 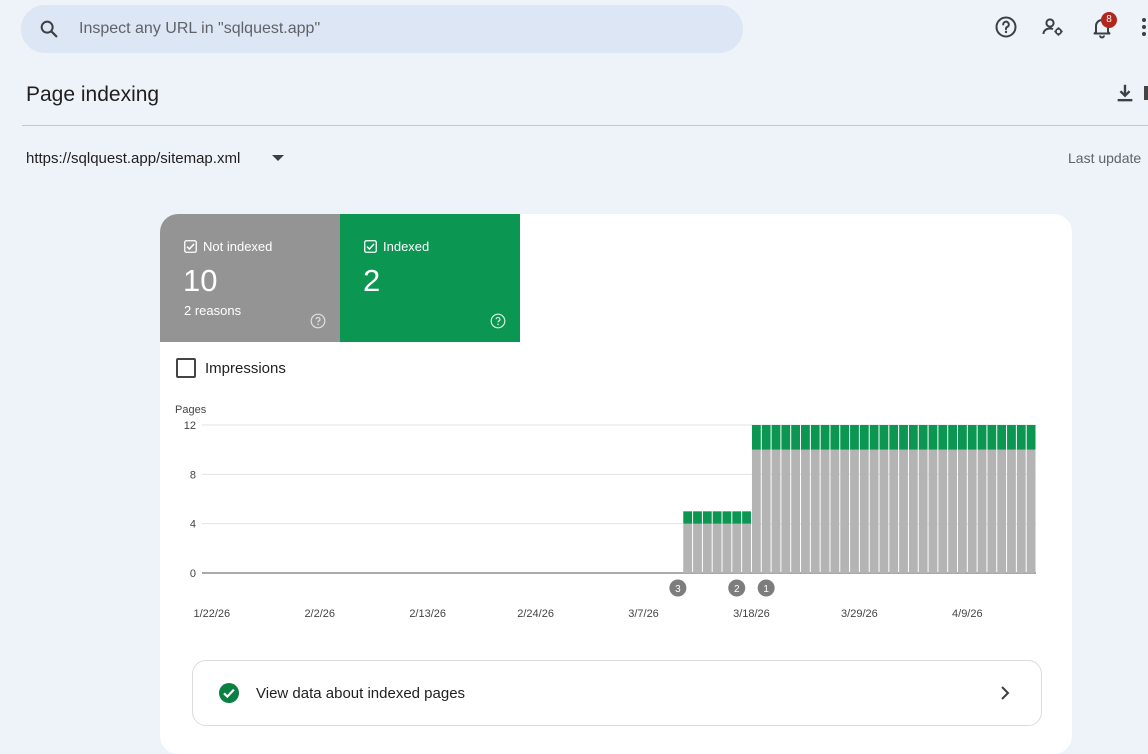 I want to click on annotation-label: 1, so click(x=766, y=589).